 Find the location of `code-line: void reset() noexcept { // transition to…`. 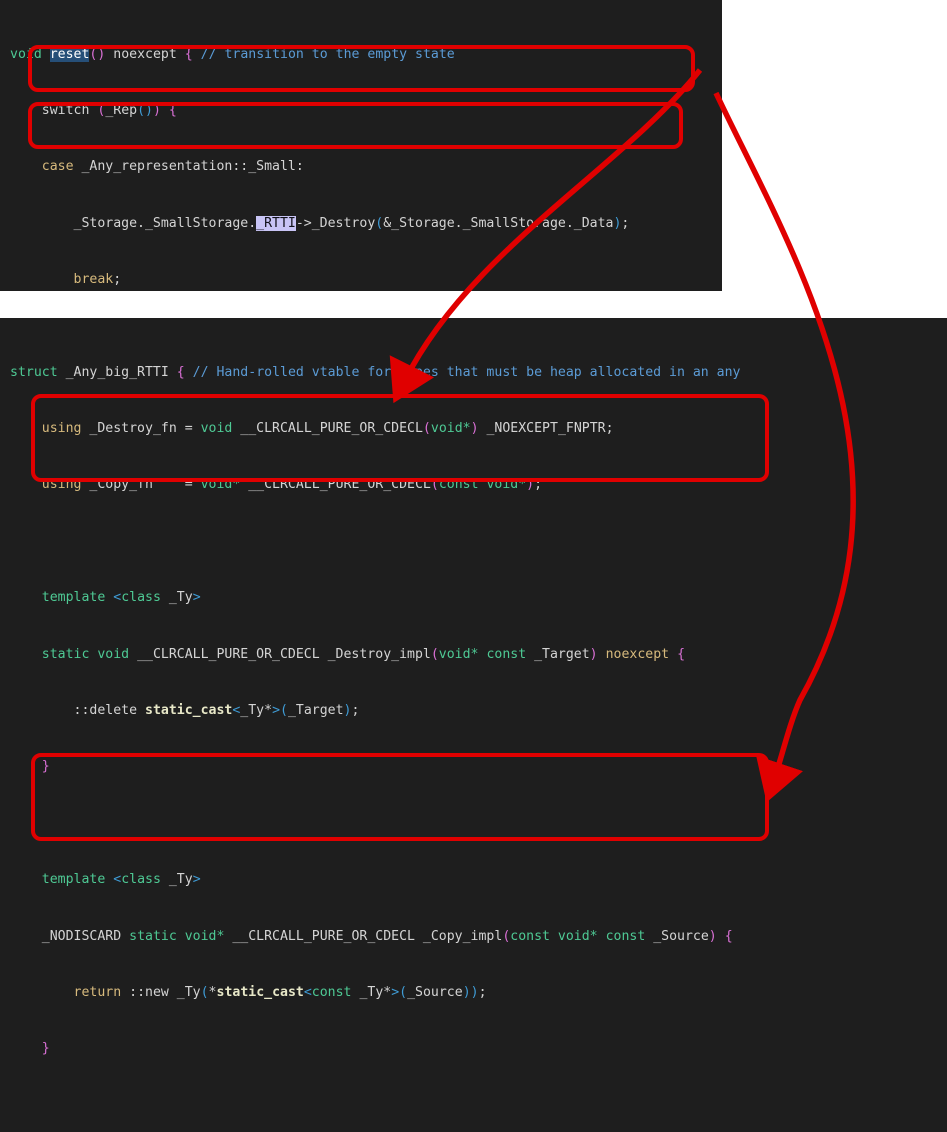

code-line: void reset() noexcept { // transition to… is located at coordinates (232, 54).